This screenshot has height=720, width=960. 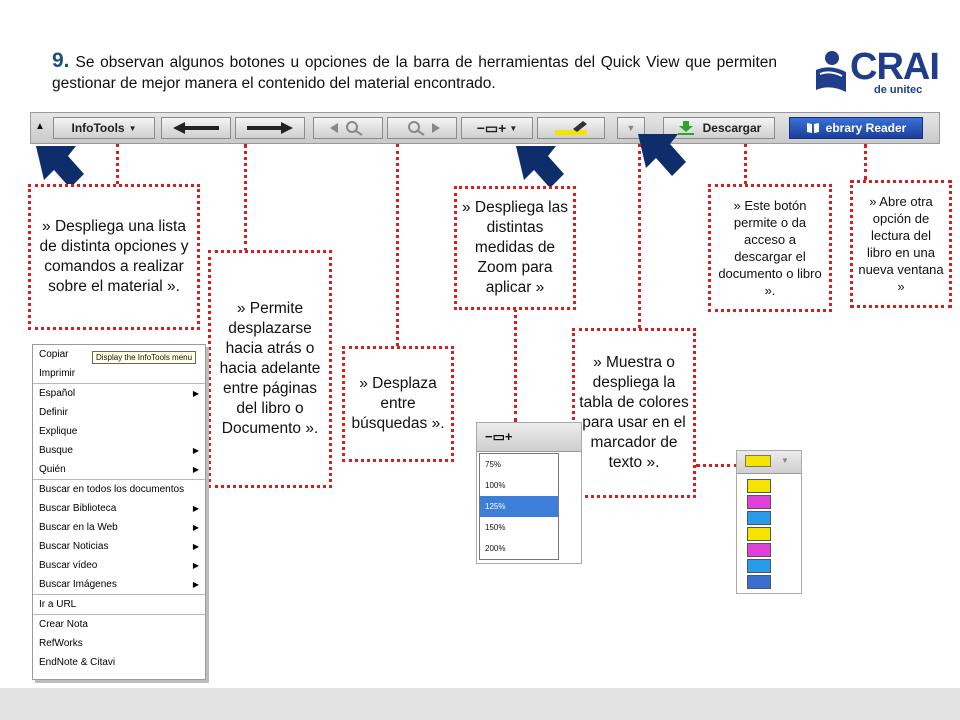 I want to click on zoom-option: 150%, so click(x=519, y=527).